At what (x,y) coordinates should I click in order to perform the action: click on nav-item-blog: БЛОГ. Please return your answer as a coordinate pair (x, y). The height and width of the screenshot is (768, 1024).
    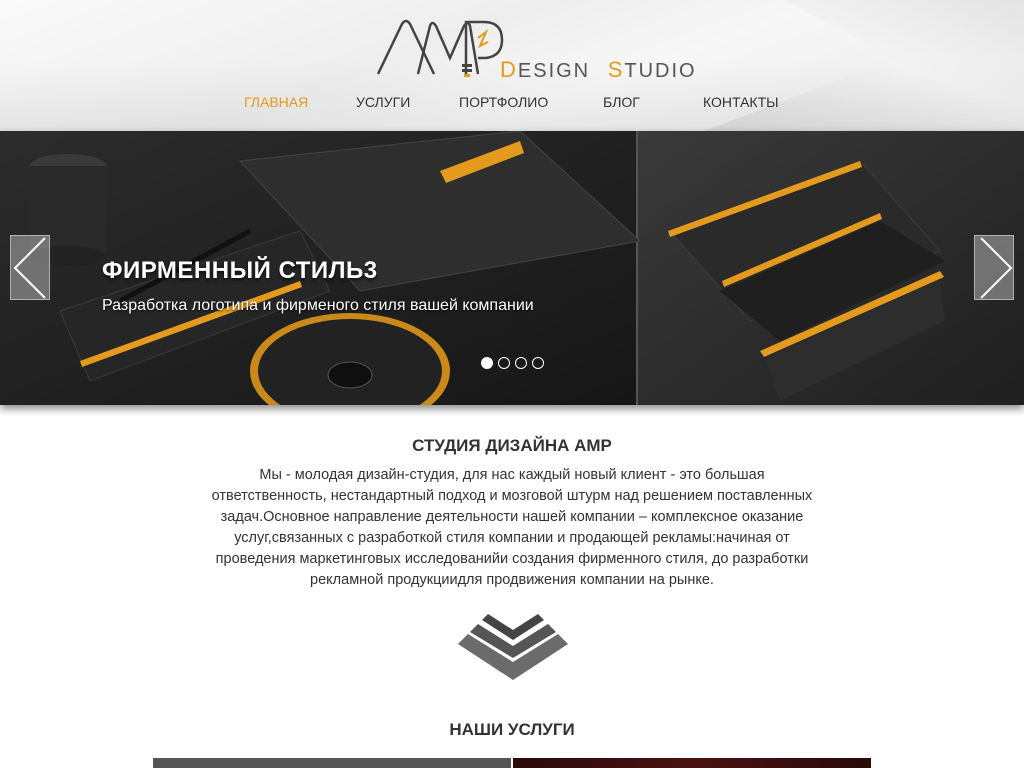
    Looking at the image, I should click on (621, 102).